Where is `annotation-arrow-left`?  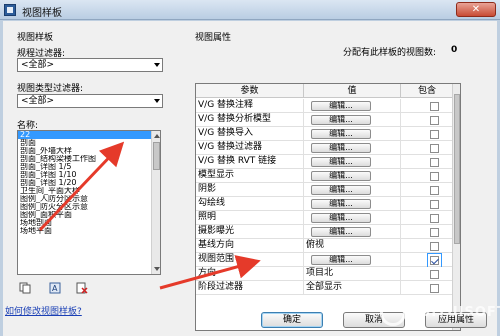 annotation-arrow-left is located at coordinates (81, 186).